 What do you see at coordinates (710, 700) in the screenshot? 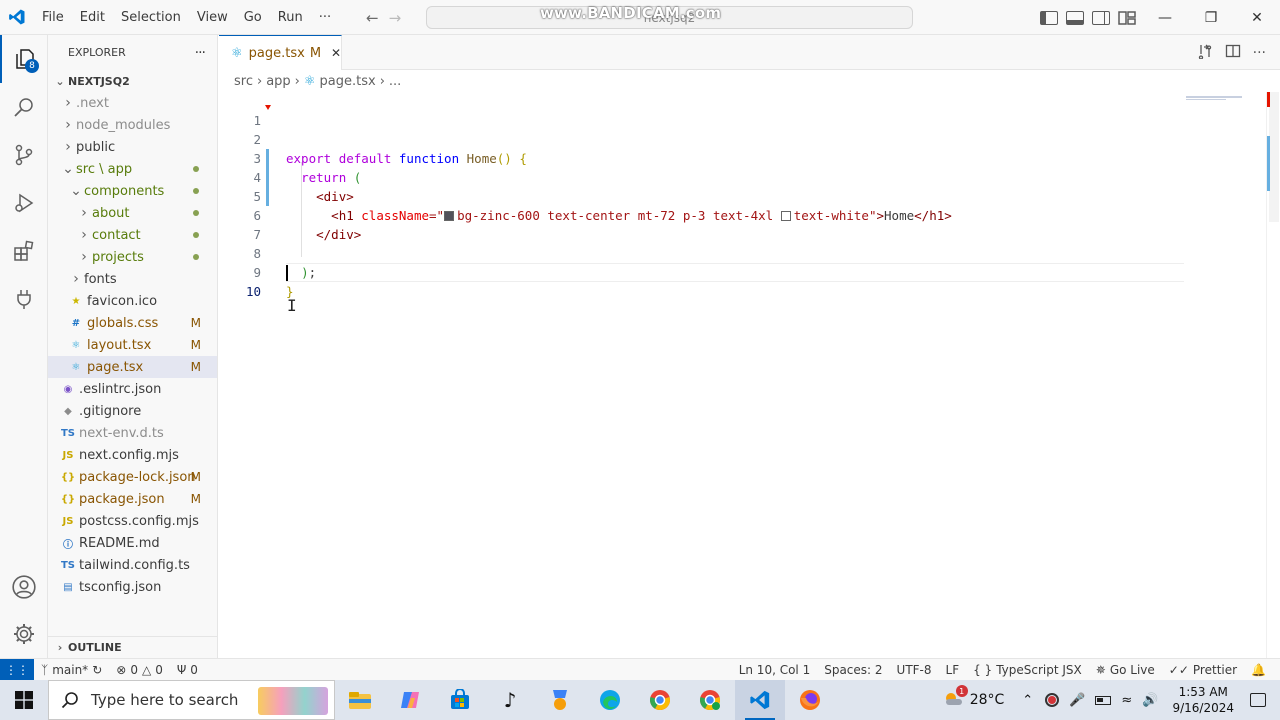
I see `chrome-profile-icon` at bounding box center [710, 700].